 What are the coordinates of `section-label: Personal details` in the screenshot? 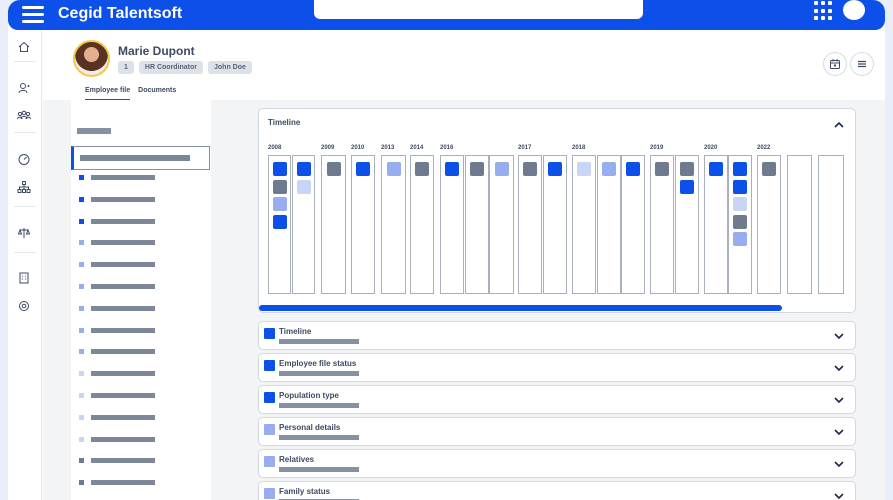 It's located at (310, 427).